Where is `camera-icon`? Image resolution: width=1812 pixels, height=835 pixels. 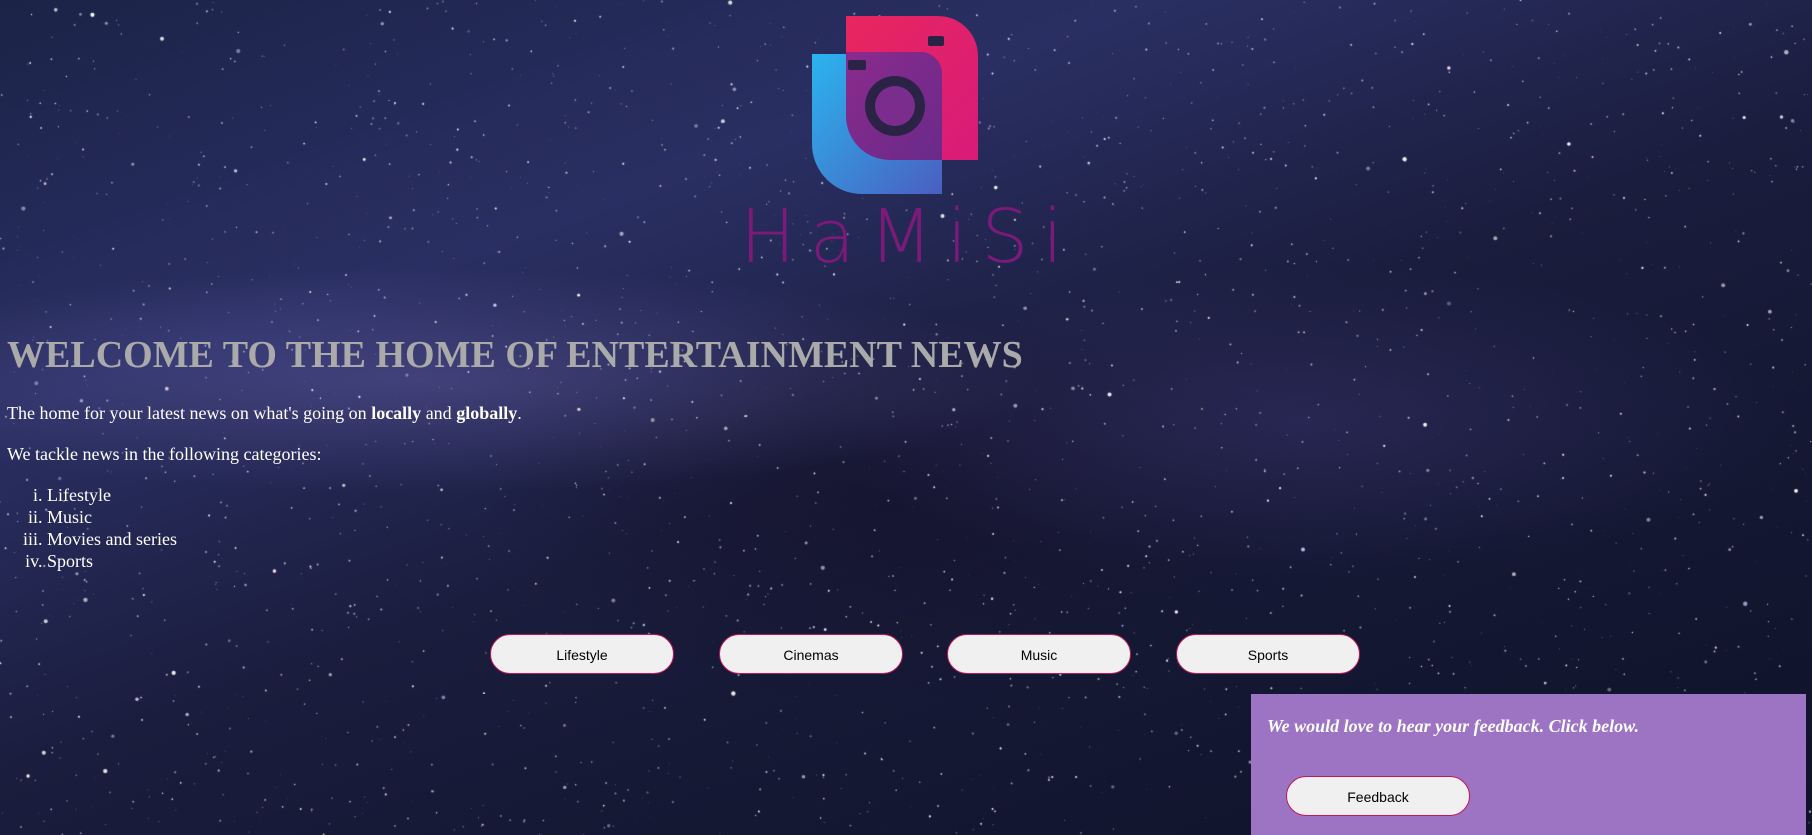
camera-icon is located at coordinates (895, 105).